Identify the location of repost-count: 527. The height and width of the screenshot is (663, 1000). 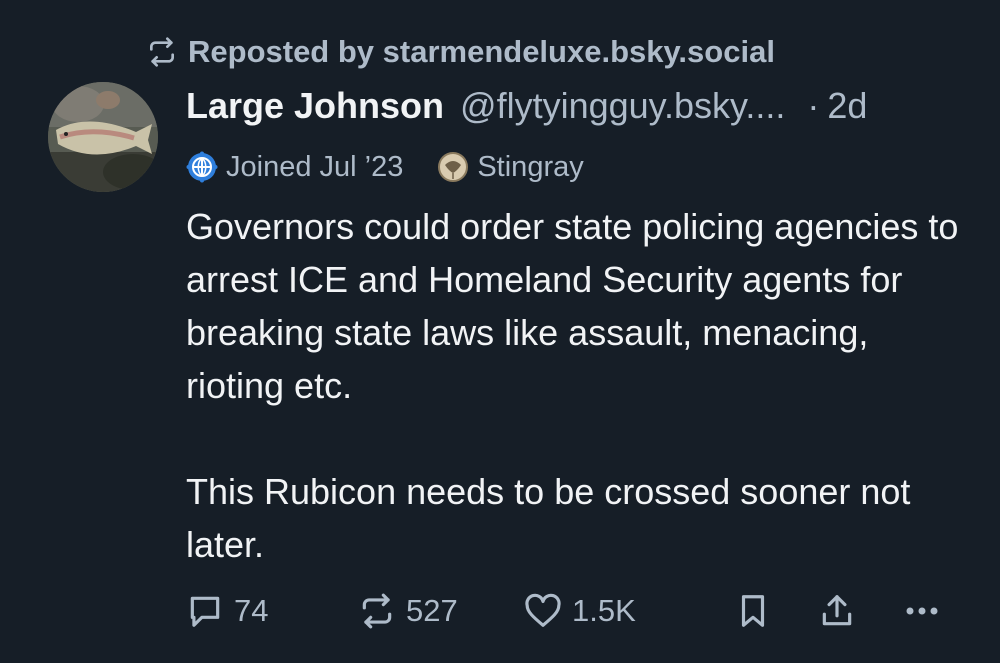
(432, 610).